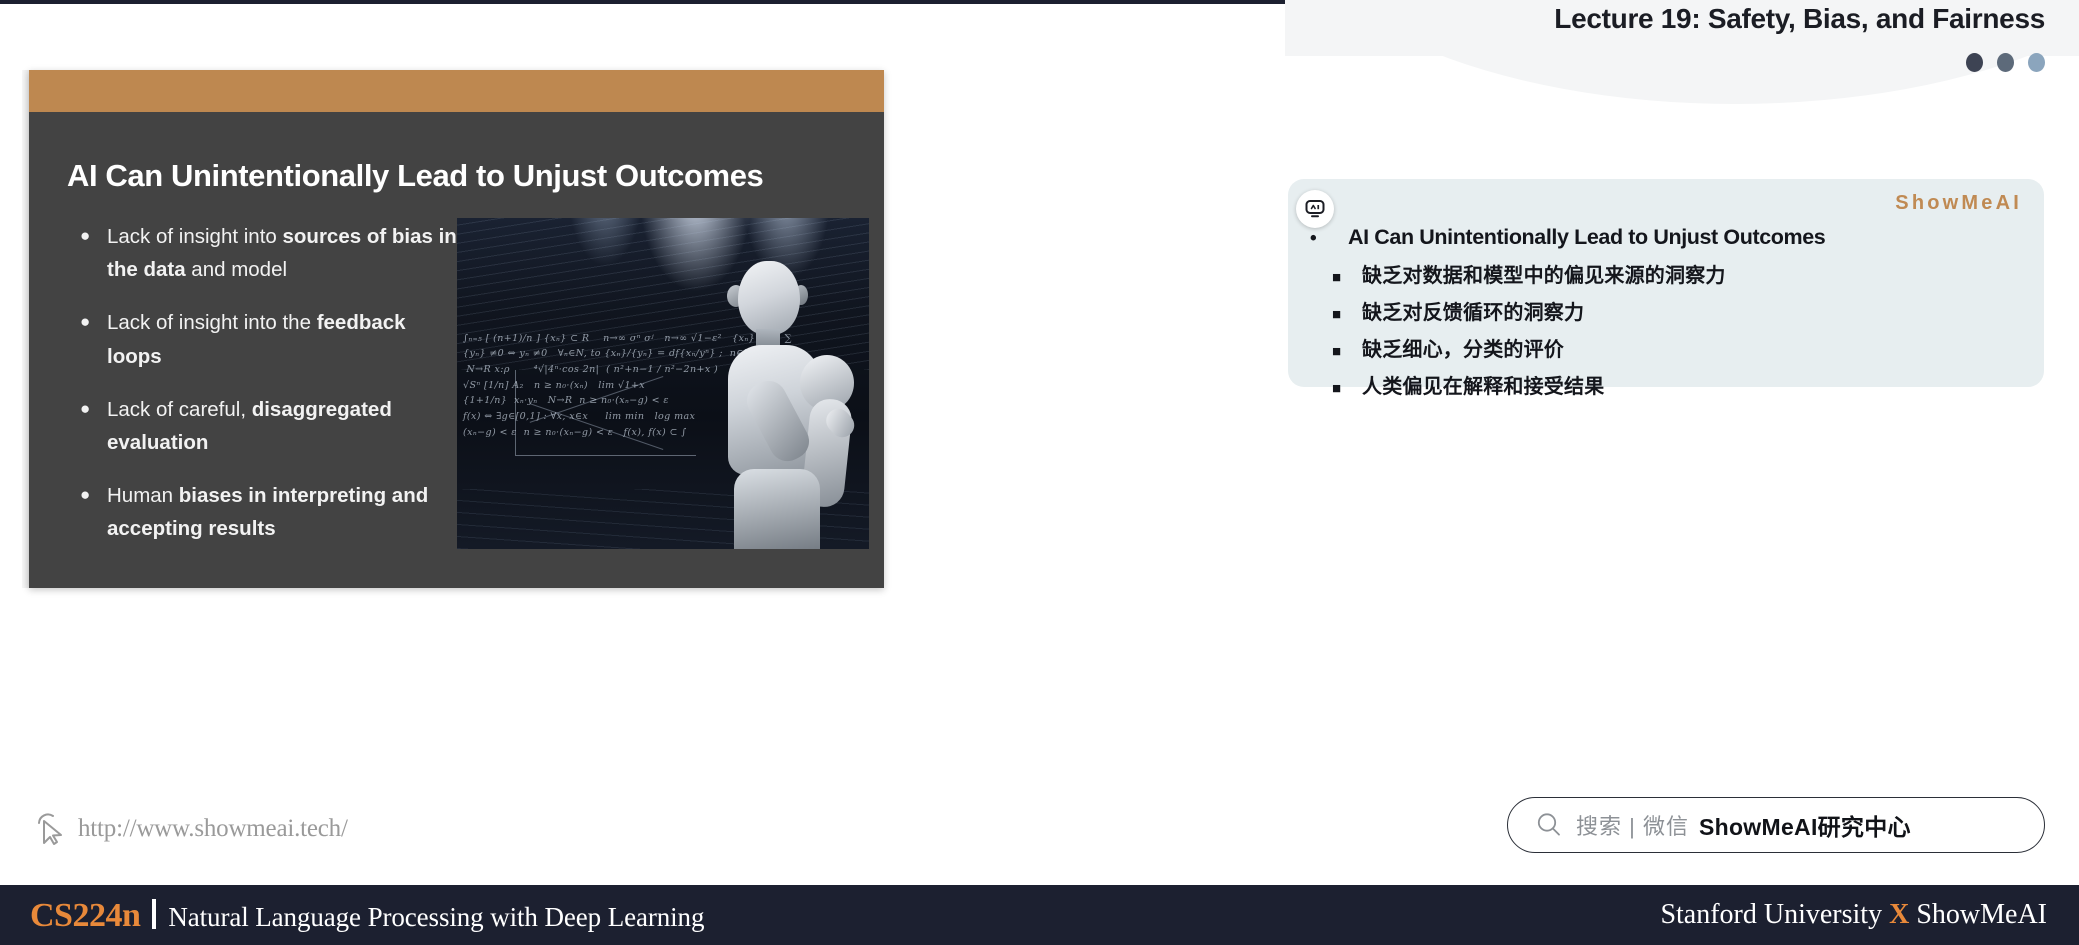 Image resolution: width=2079 pixels, height=945 pixels. I want to click on showmeai-url: http://www.showmeai.tech/, so click(213, 829).